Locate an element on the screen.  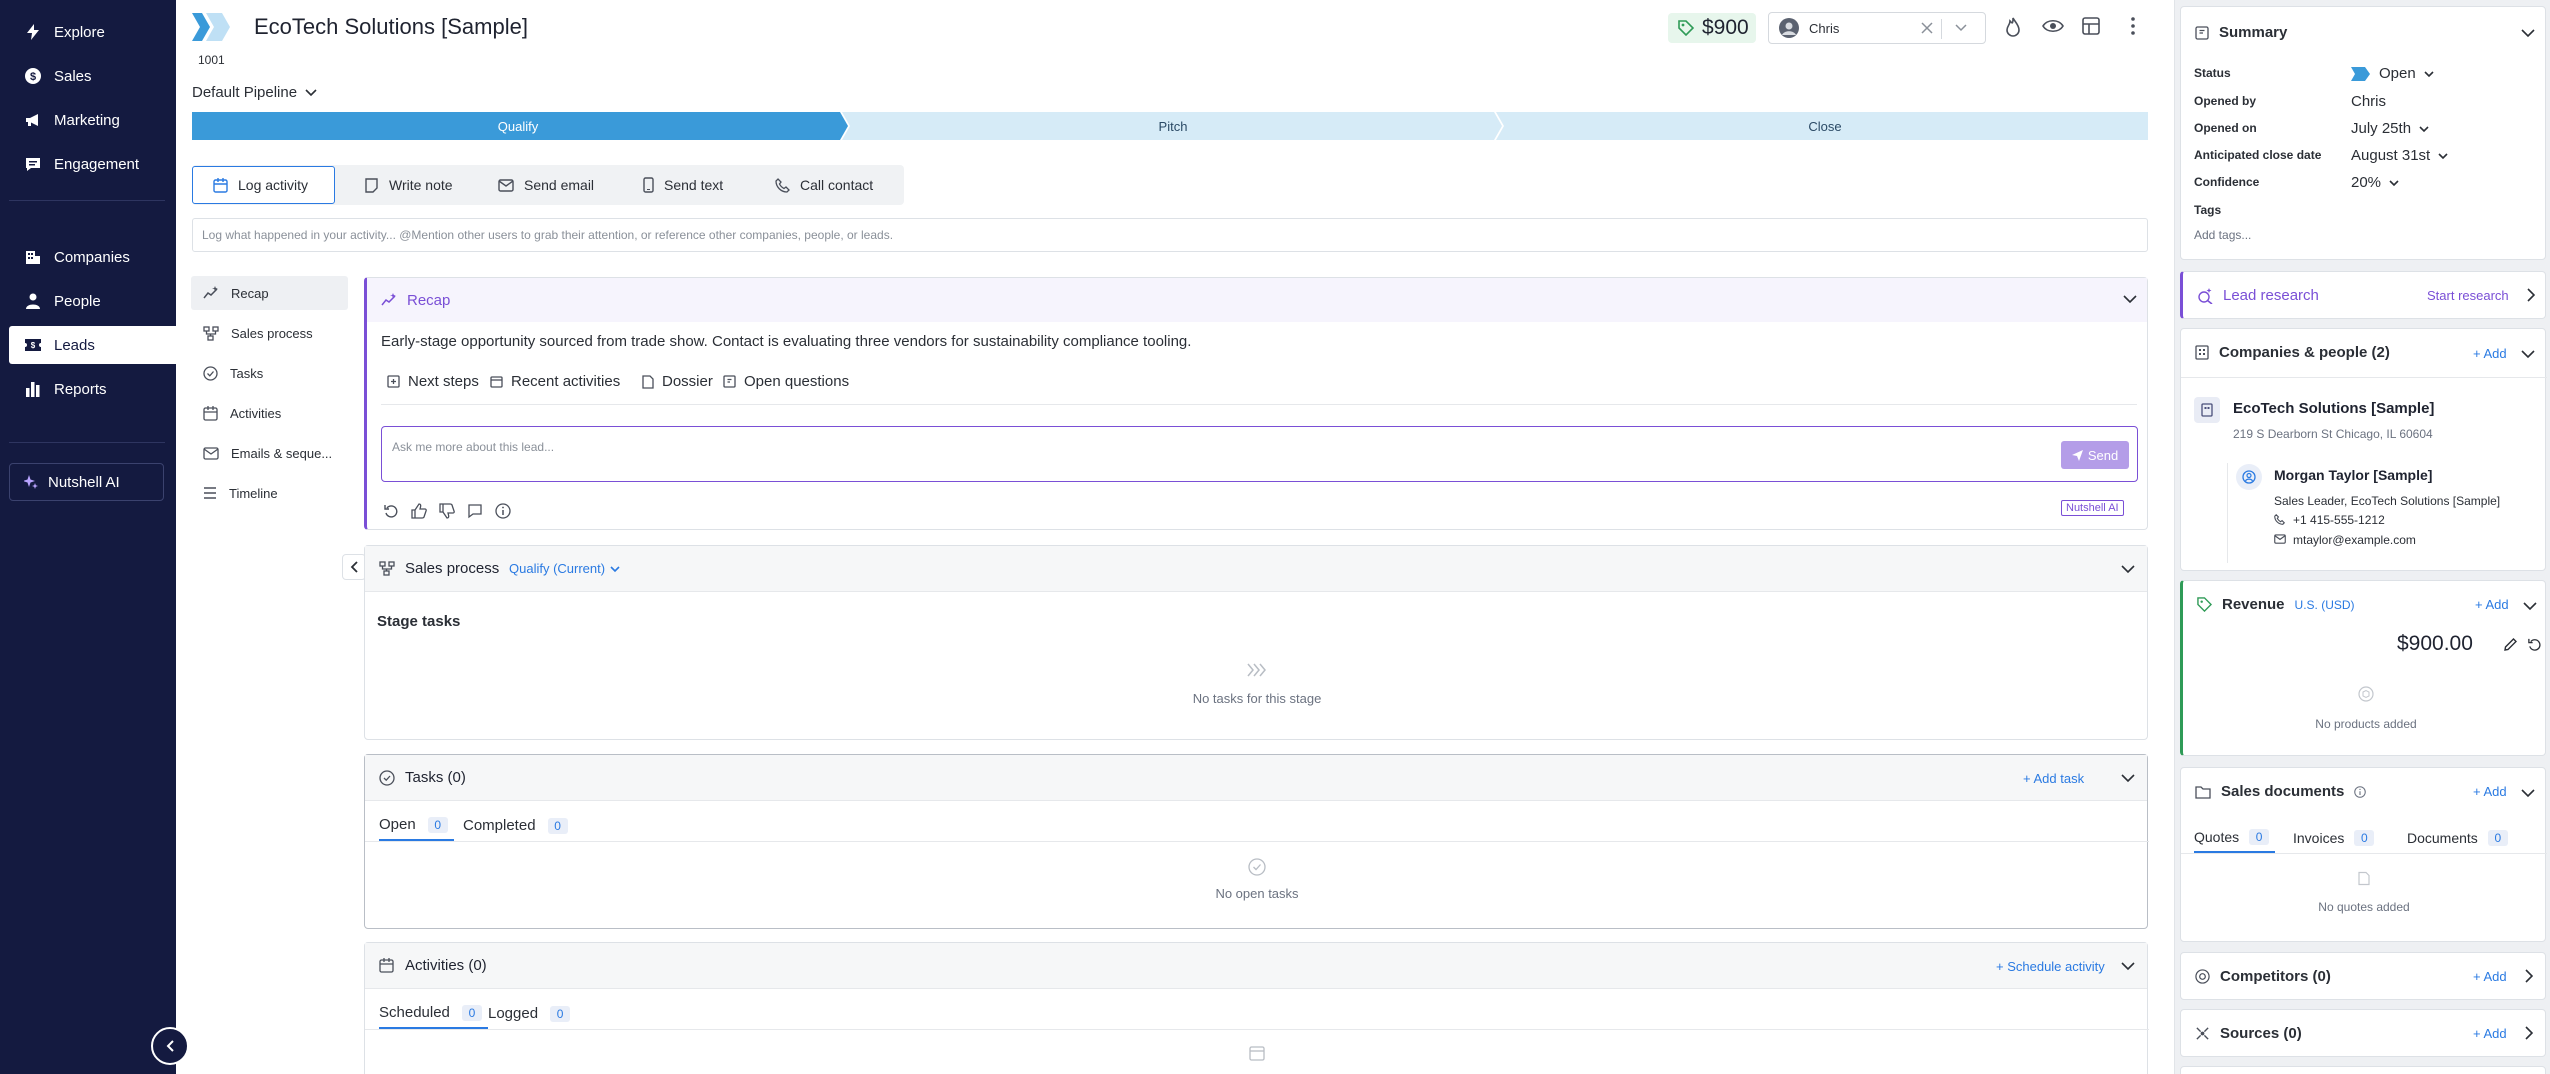
chip-recent-activities: Recent activities is located at coordinates (555, 381).